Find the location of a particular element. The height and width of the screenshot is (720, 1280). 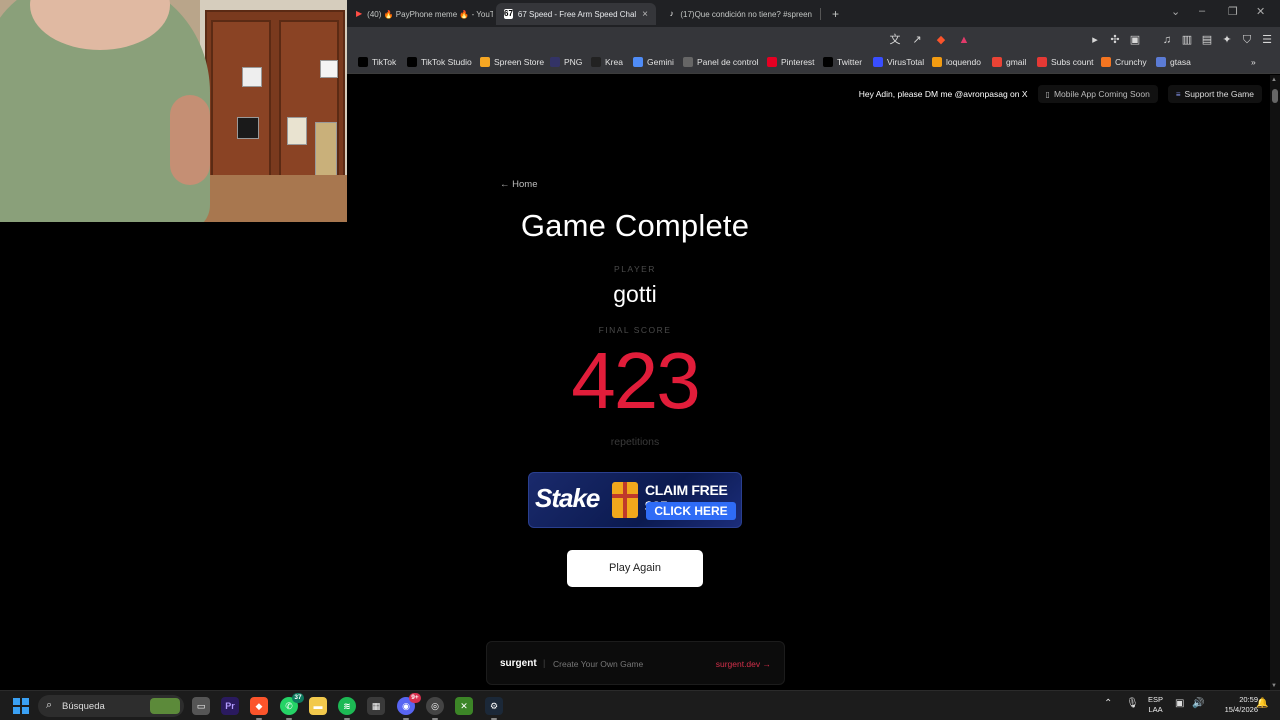

menu-icon: ☰ is located at coordinates (1267, 40).